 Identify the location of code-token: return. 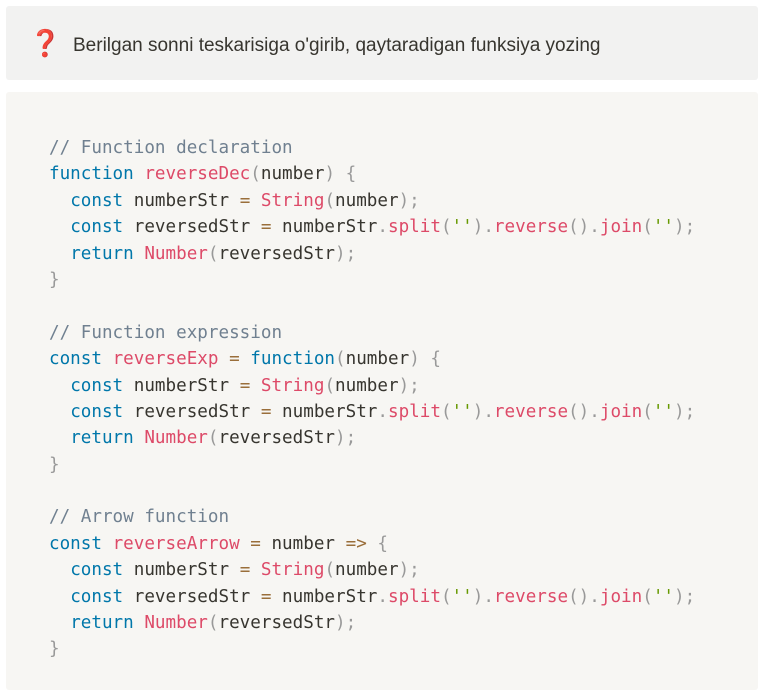
(102, 253).